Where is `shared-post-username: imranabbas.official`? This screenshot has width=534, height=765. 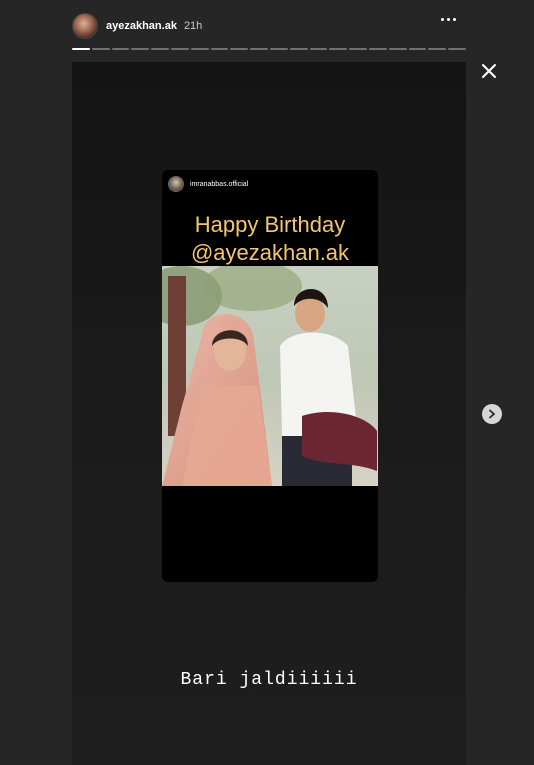
shared-post-username: imranabbas.official is located at coordinates (219, 184).